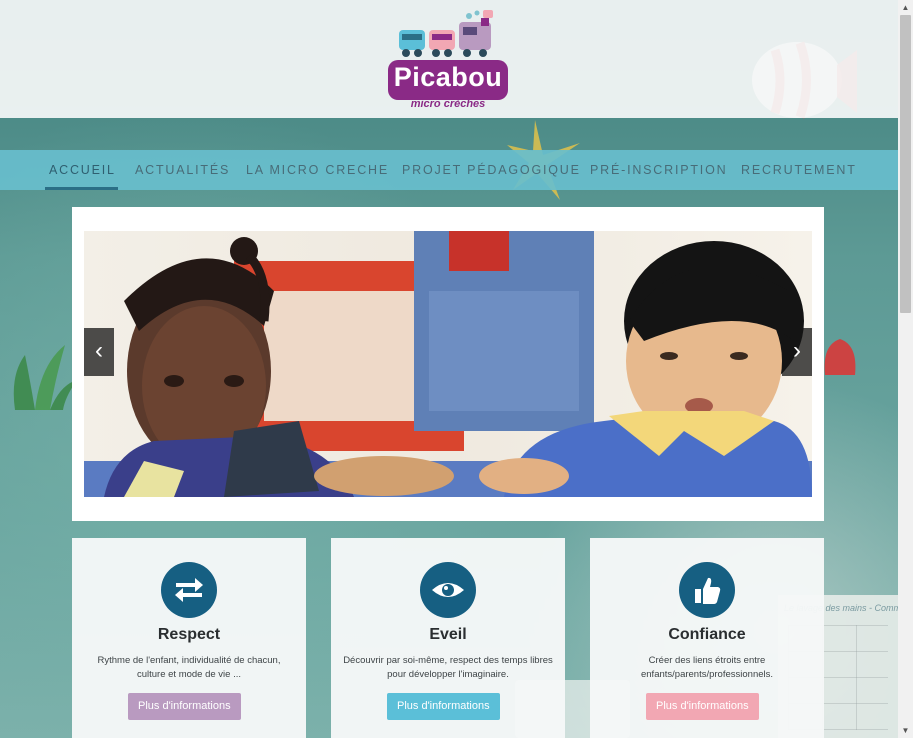 The image size is (913, 738). Describe the element at coordinates (82, 170) in the screenshot. I see `nav-item-accueil: ACCUEIL` at that location.